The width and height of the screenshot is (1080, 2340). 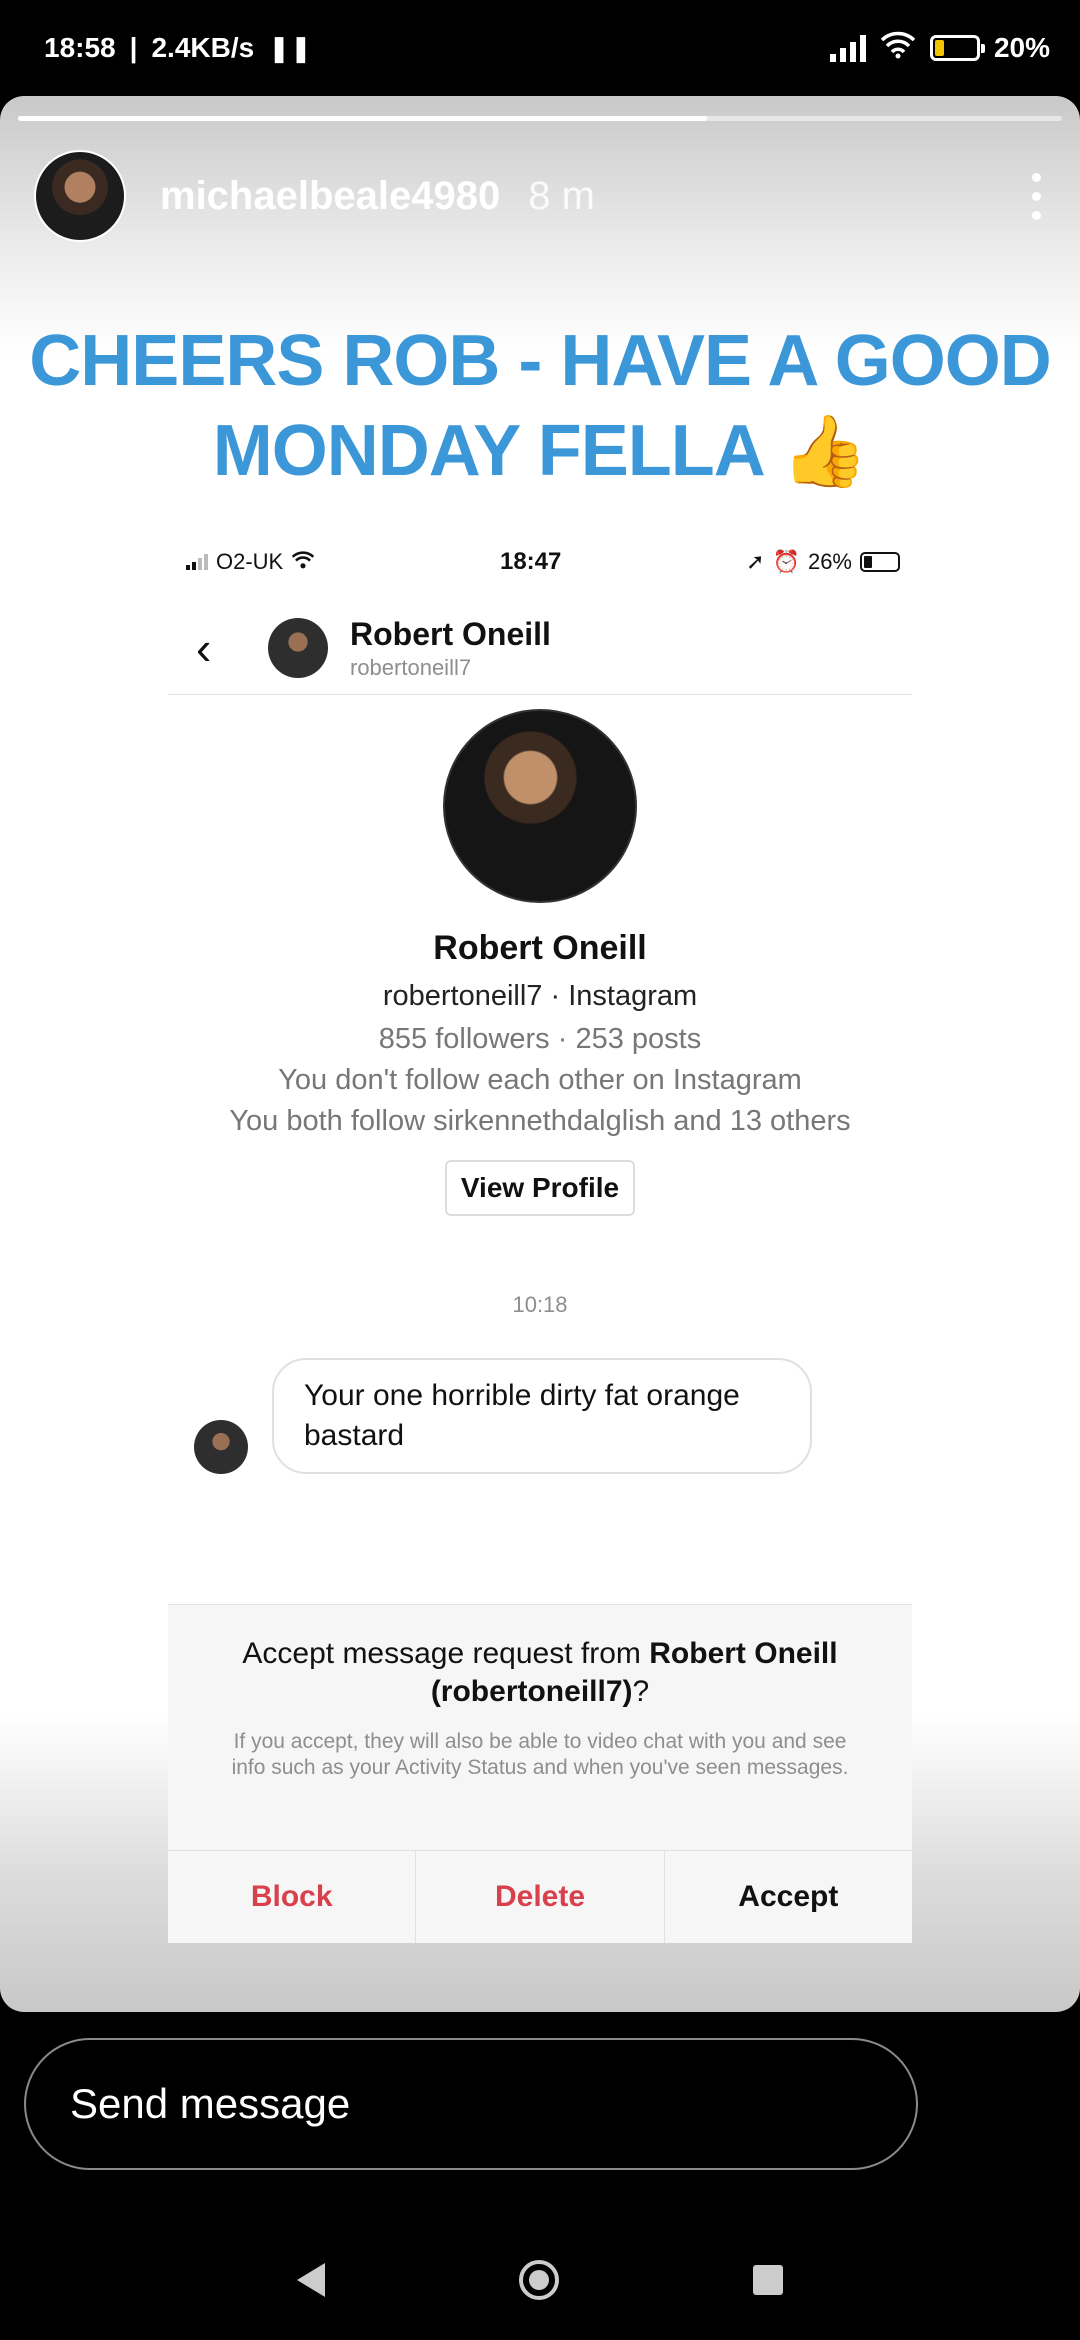 What do you see at coordinates (292, 1897) in the screenshot?
I see `block-button: Block` at bounding box center [292, 1897].